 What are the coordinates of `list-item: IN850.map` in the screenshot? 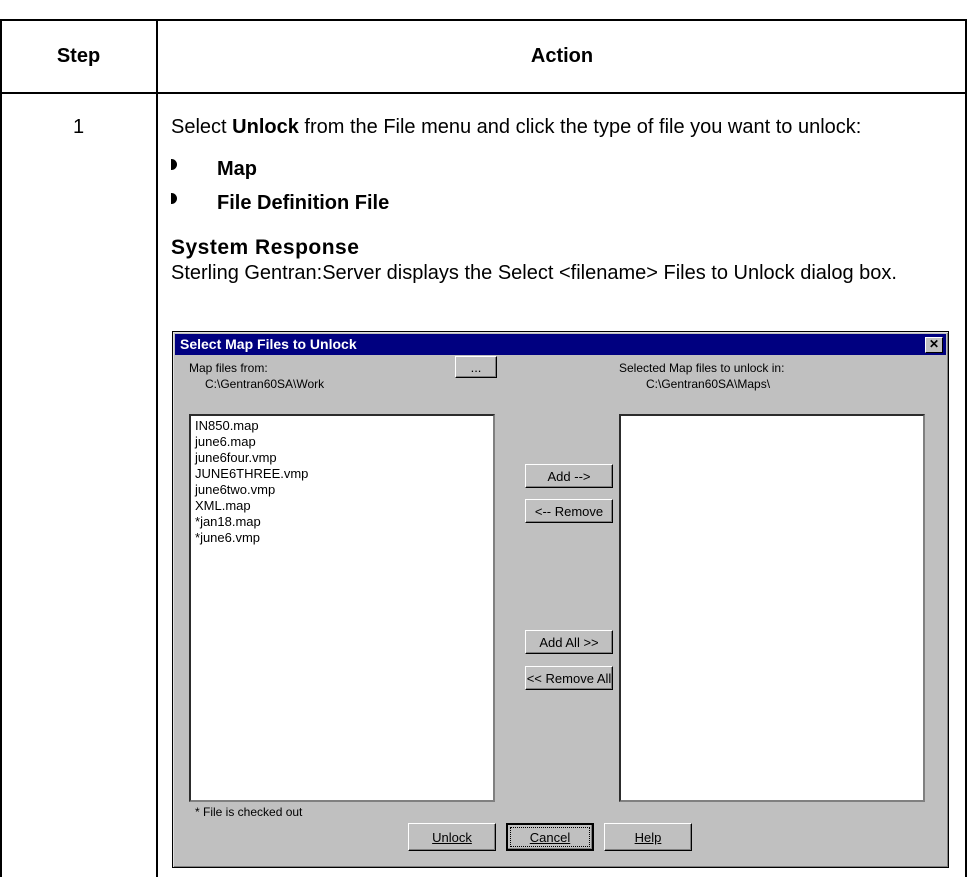 It's located at (344, 426).